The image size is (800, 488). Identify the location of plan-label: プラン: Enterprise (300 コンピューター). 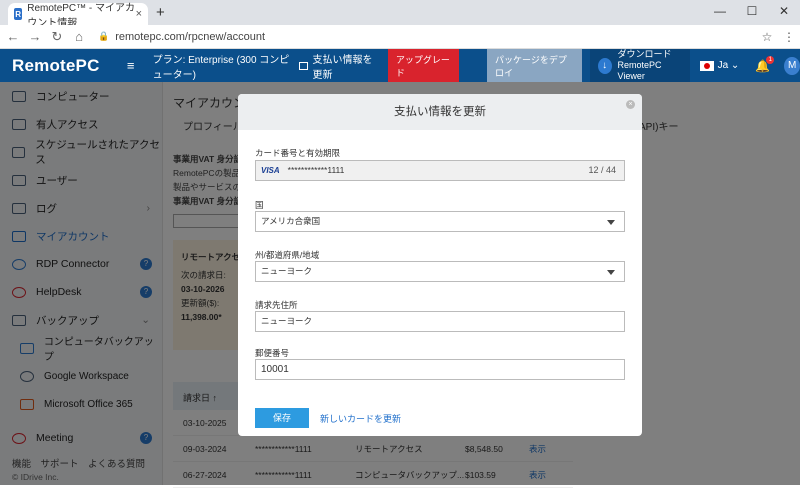
(221, 67).